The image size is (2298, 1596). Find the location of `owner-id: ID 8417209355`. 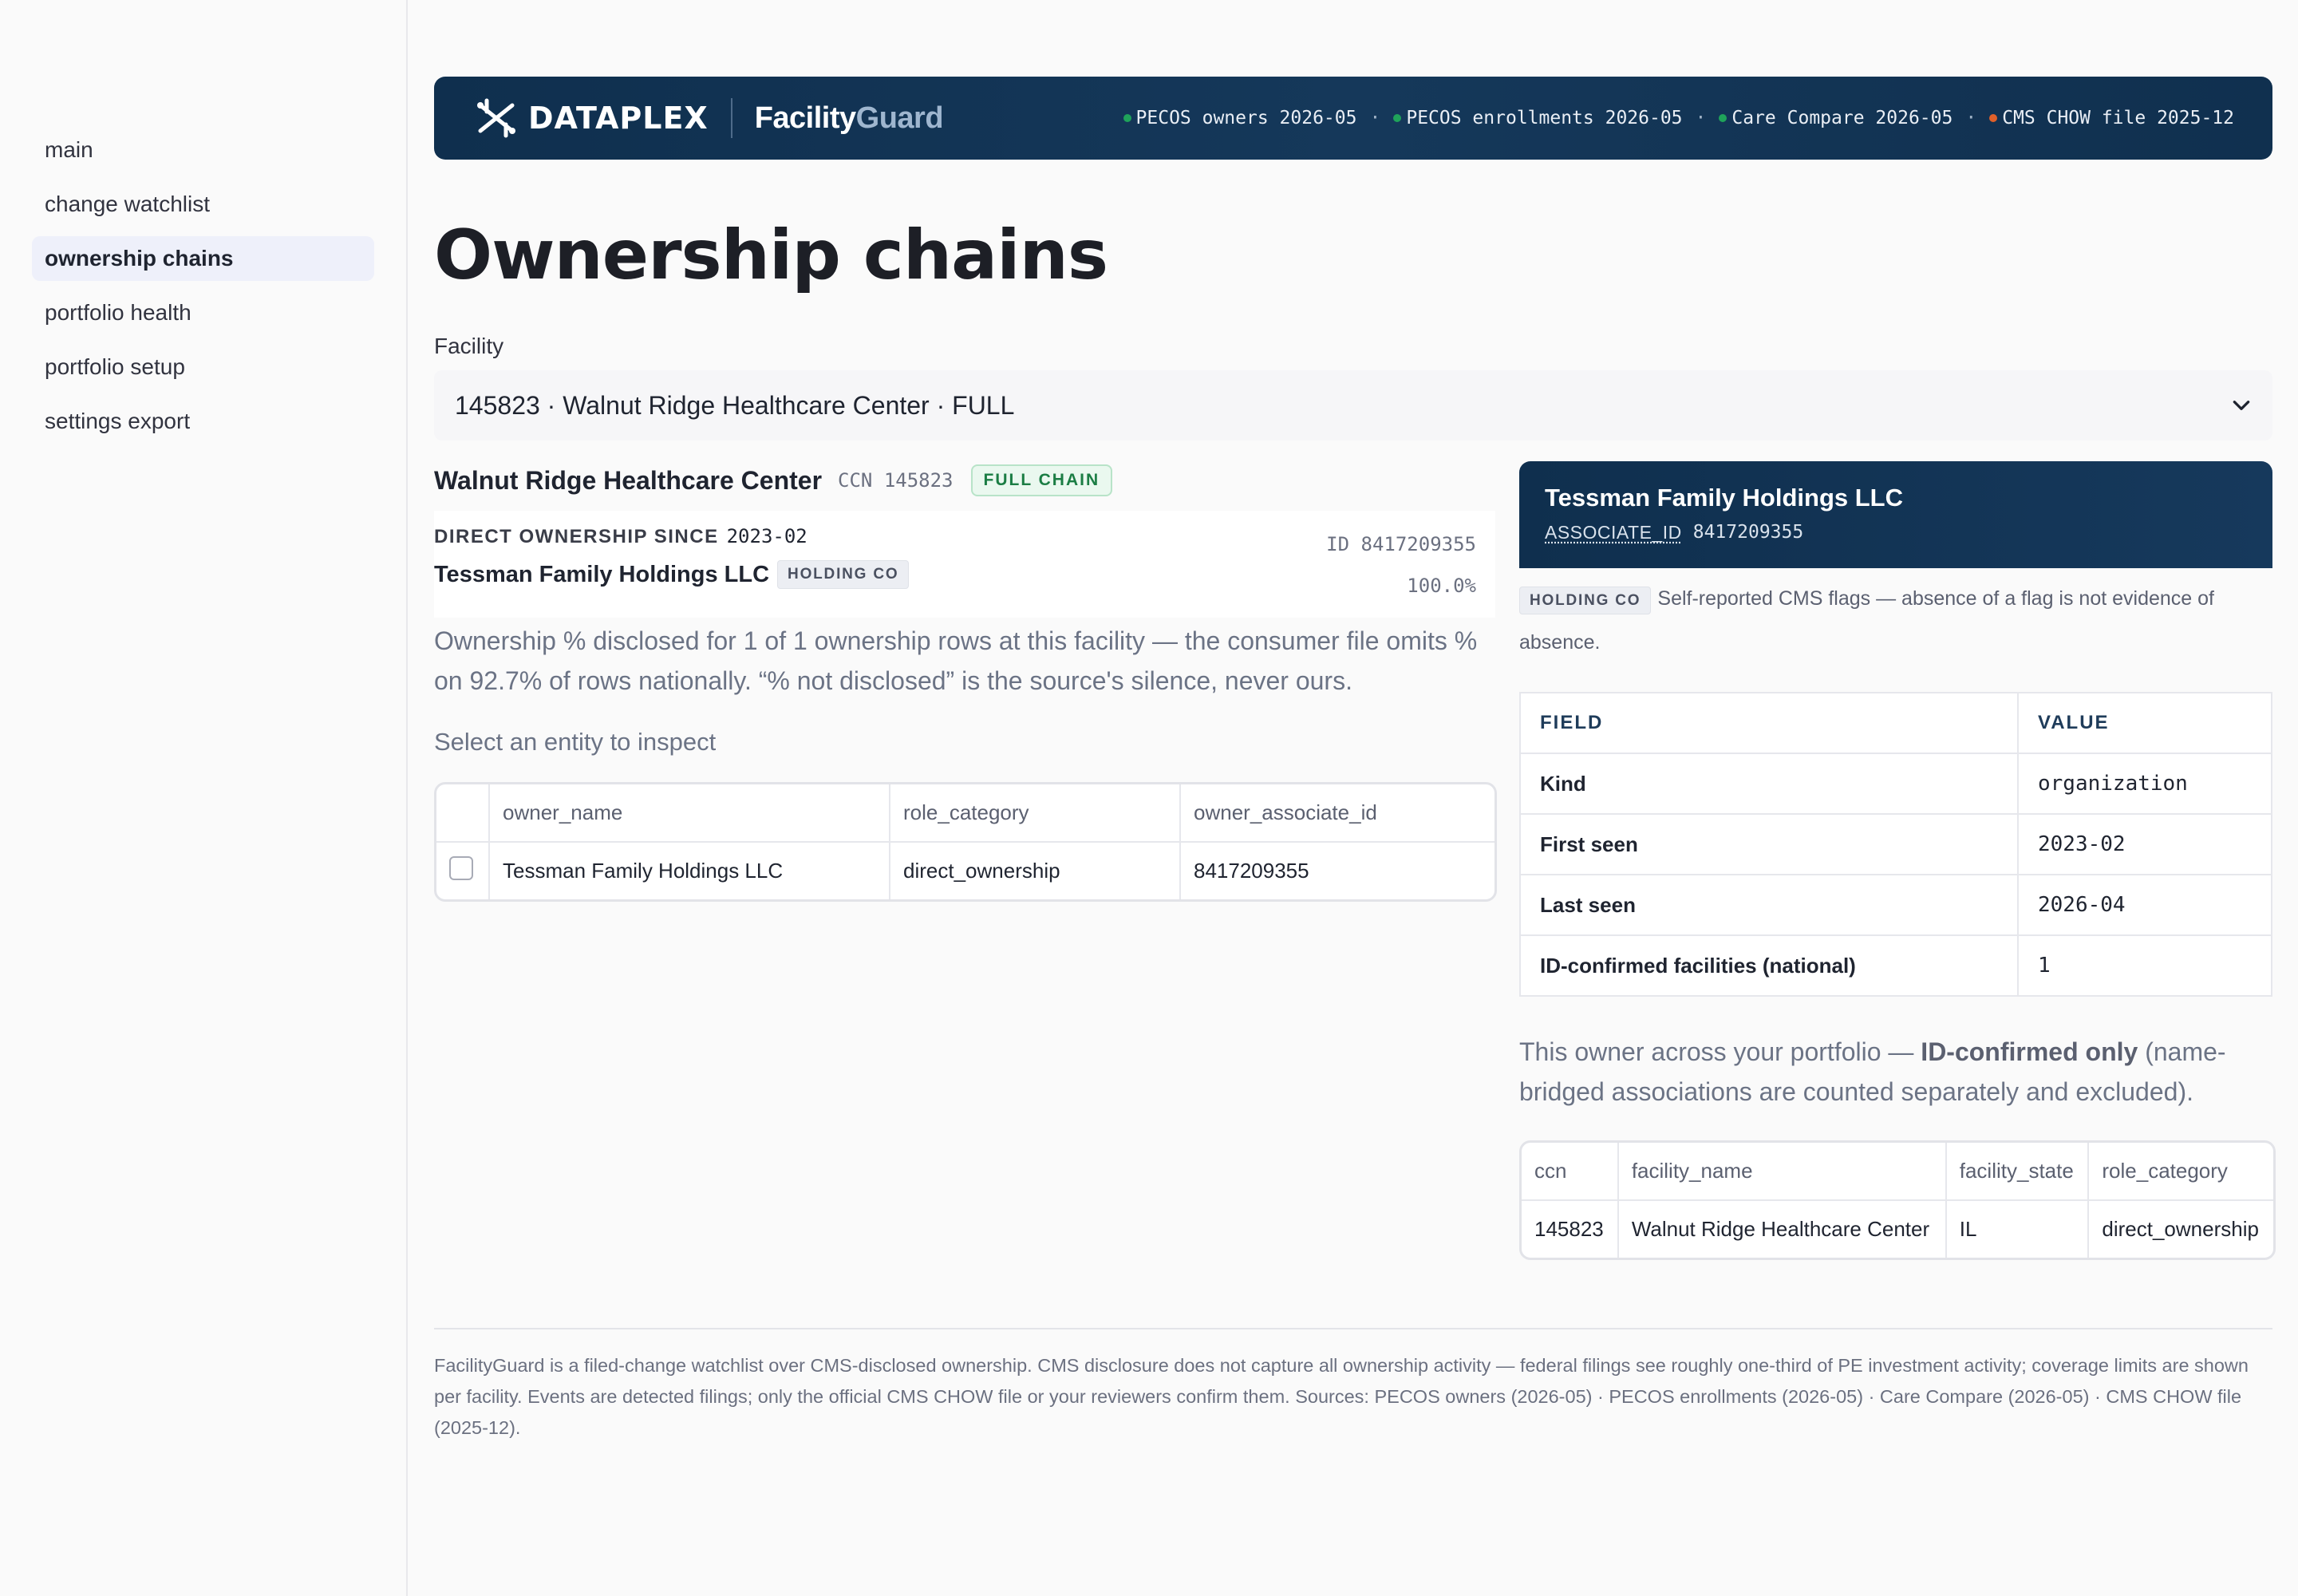

owner-id: ID 8417209355 is located at coordinates (1401, 544).